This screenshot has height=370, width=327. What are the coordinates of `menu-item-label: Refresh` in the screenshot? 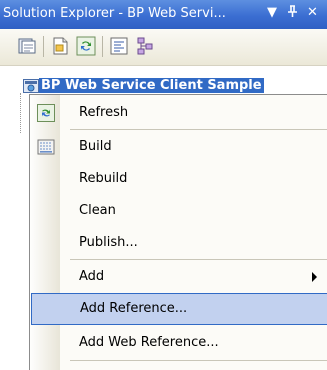 It's located at (104, 112).